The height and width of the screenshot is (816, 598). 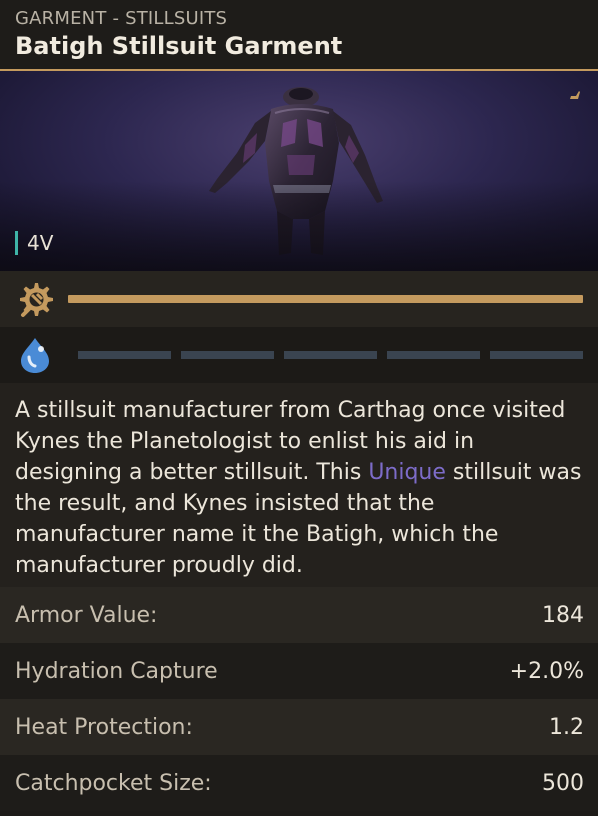 I want to click on tier-indicator, so click(x=16, y=243).